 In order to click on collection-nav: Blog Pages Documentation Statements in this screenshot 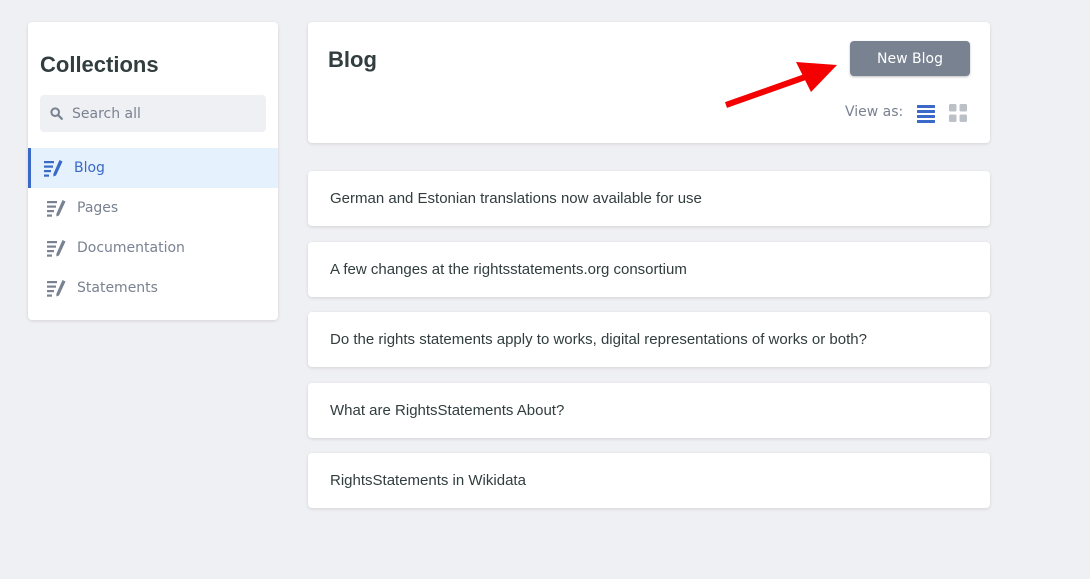, I will do `click(153, 228)`.